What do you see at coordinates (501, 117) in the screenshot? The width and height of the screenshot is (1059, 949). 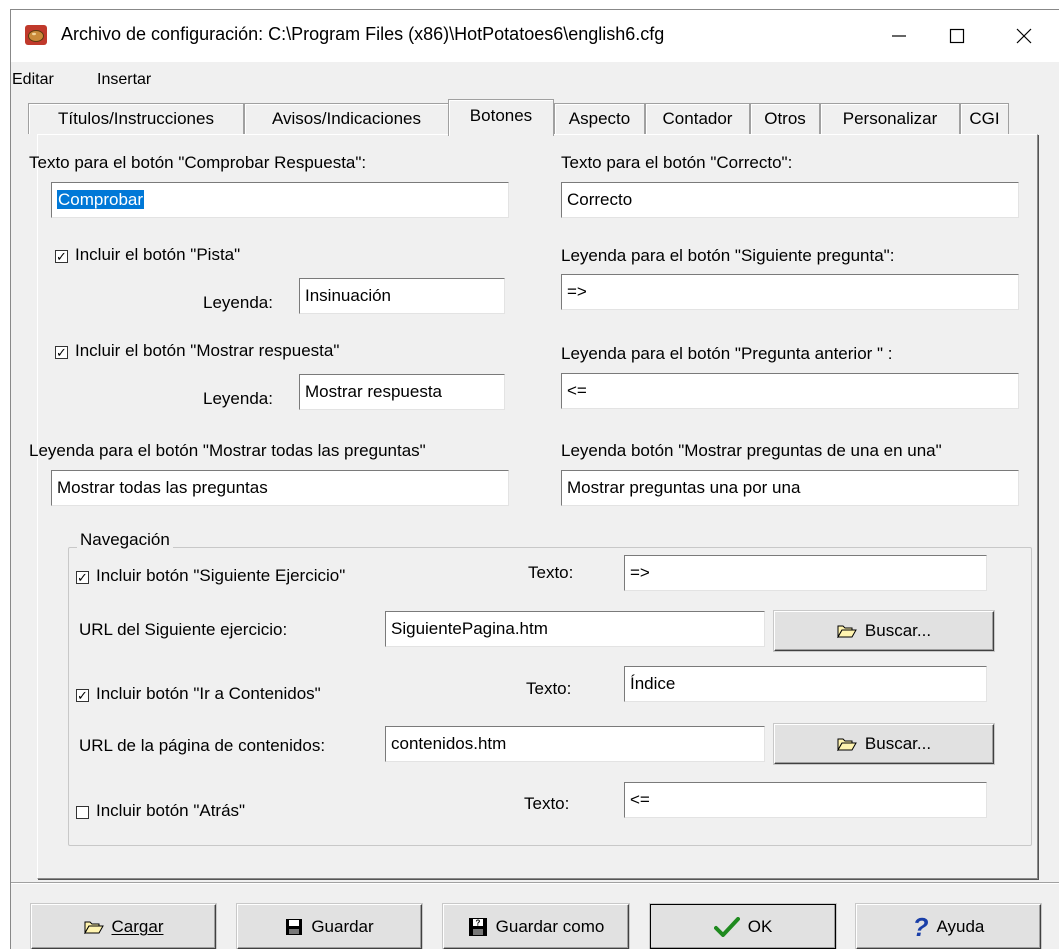 I see `tab-botones: Botones` at bounding box center [501, 117].